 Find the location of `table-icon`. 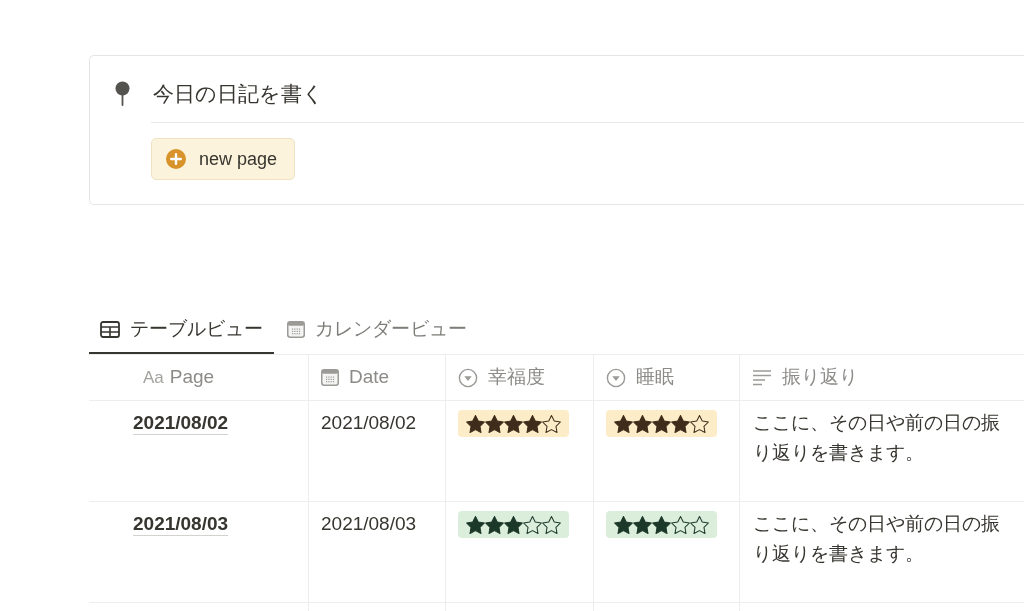

table-icon is located at coordinates (110, 329).